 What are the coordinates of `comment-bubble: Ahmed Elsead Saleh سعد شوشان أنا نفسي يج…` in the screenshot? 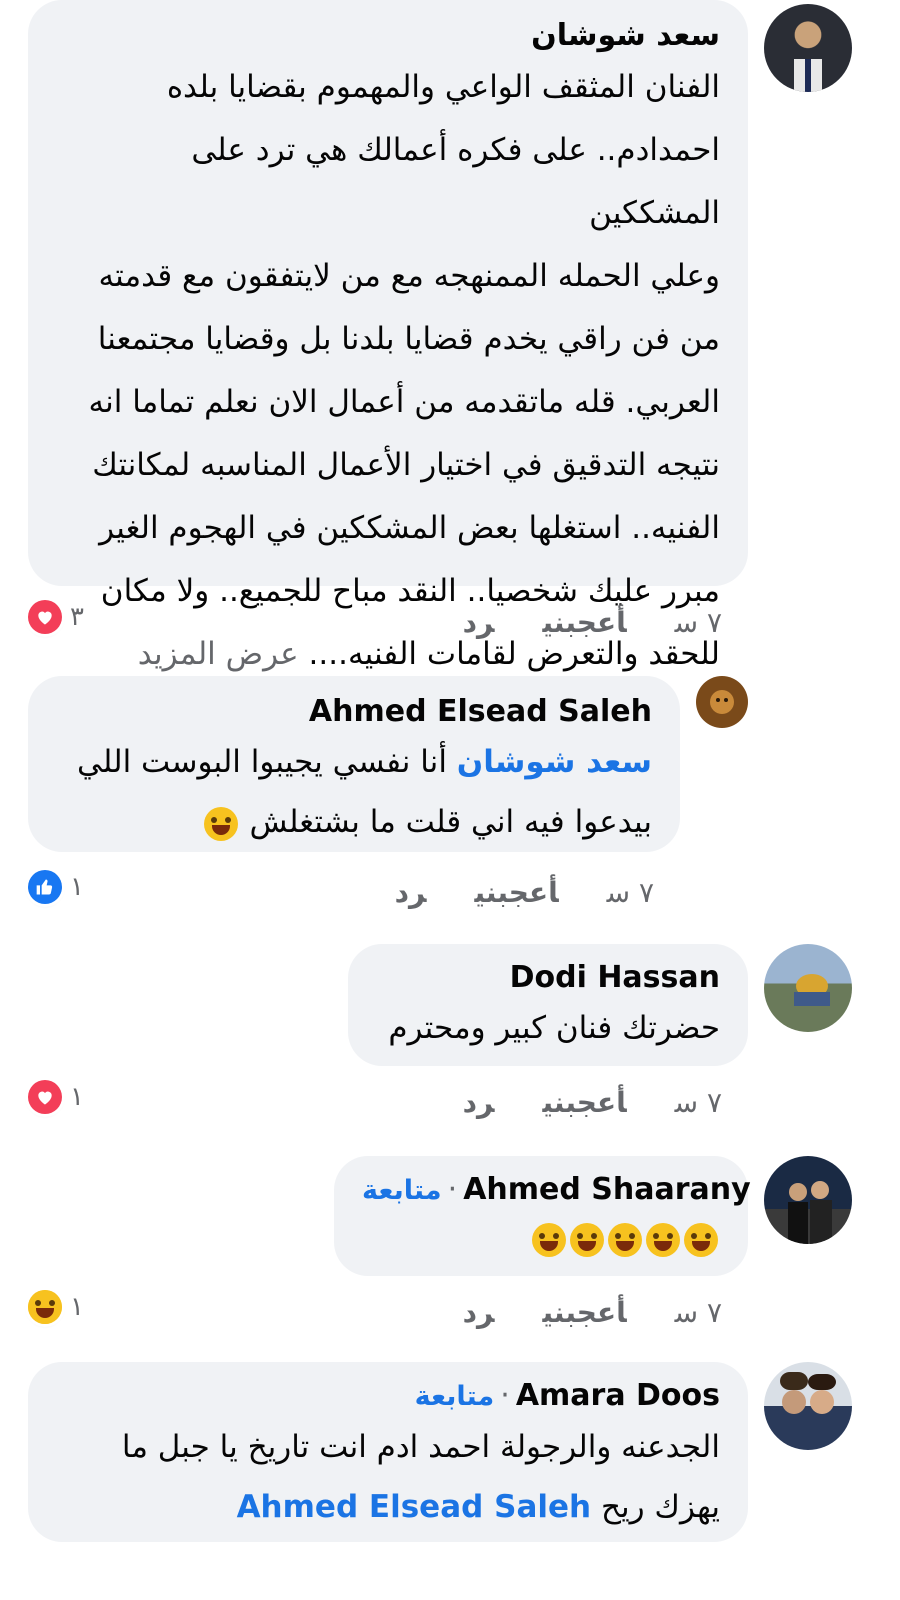 It's located at (354, 764).